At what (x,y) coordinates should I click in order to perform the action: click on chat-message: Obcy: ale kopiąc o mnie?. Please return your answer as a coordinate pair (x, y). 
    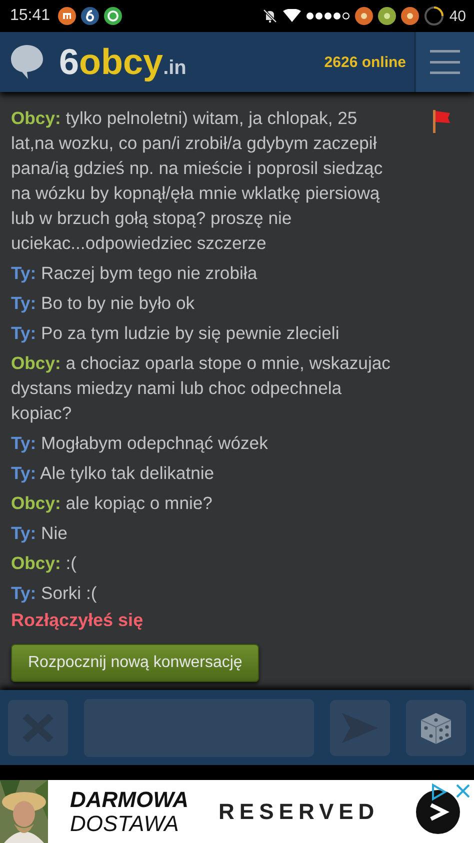
    Looking at the image, I should click on (112, 503).